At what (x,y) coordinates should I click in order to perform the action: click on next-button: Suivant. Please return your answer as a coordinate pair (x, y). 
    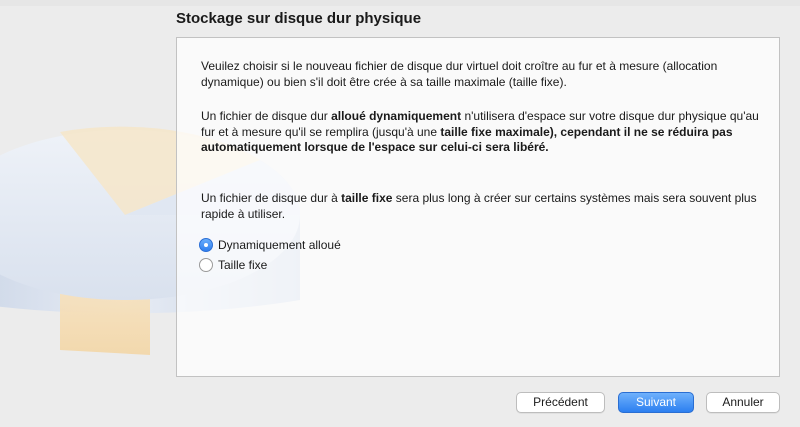
    Looking at the image, I should click on (656, 402).